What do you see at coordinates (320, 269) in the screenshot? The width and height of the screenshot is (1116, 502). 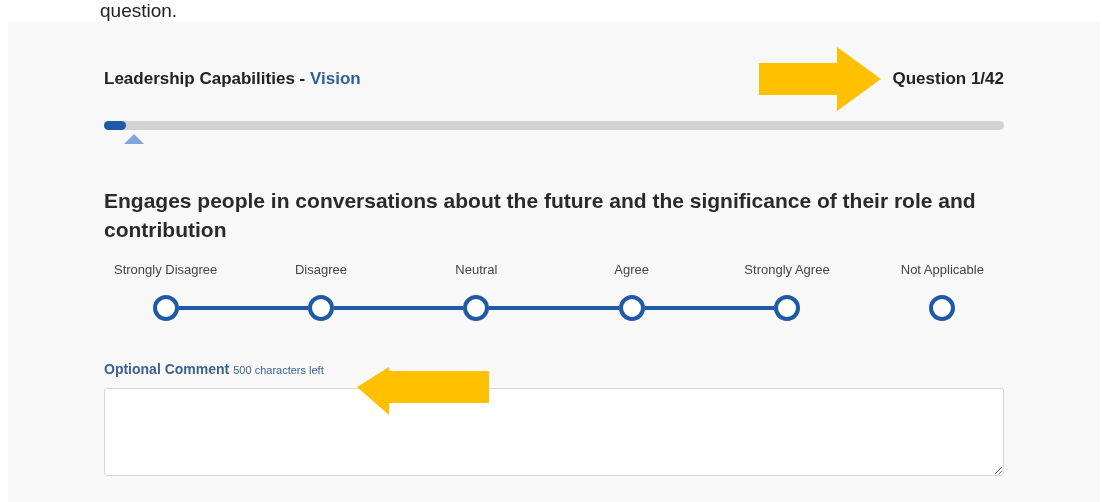 I see `option-label: Disagree` at bounding box center [320, 269].